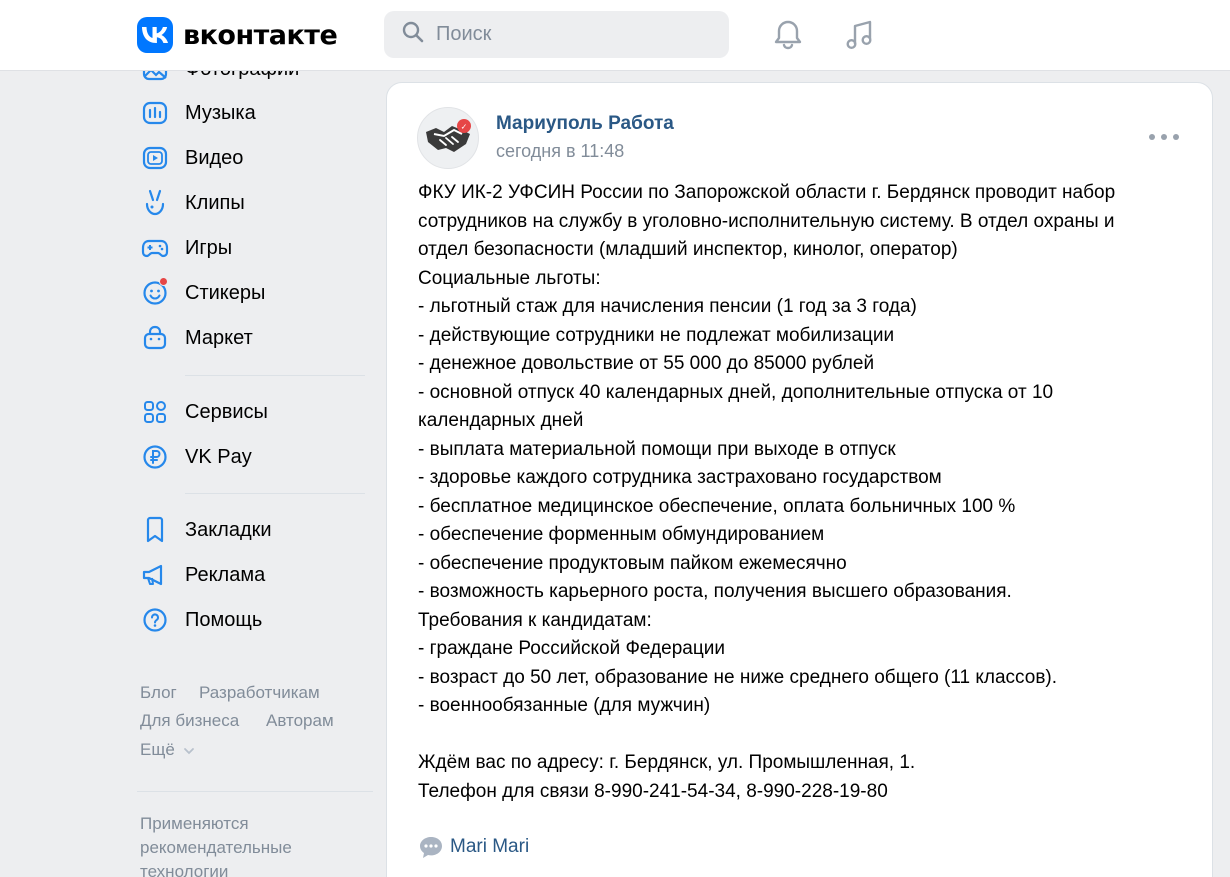 This screenshot has width=1230, height=877. I want to click on bookmark-icon, so click(155, 530).